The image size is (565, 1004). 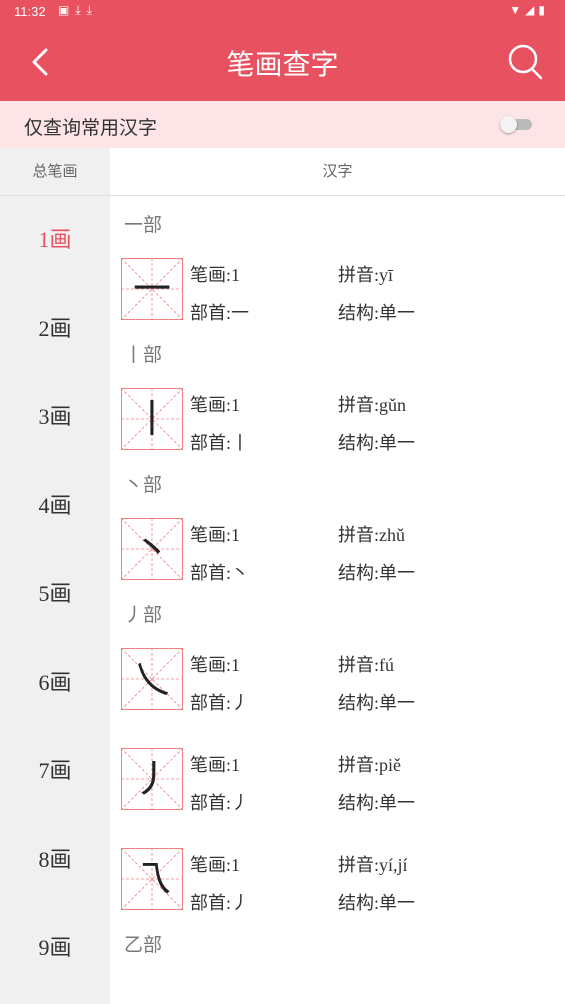 I want to click on stroke-item: 5画, so click(x=55, y=594).